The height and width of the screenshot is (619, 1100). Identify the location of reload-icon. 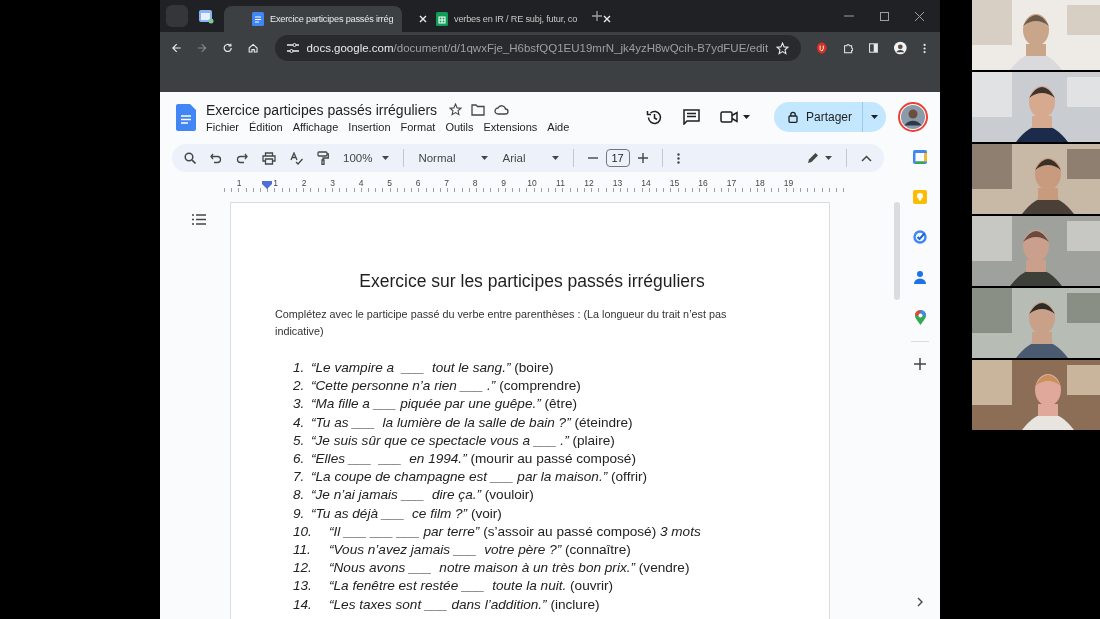
(227, 48).